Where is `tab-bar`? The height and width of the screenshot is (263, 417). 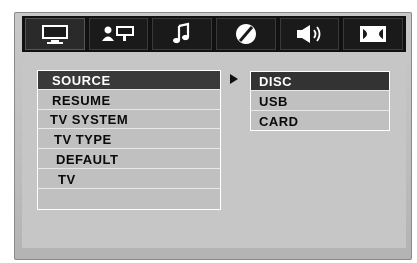 tab-bar is located at coordinates (214, 34).